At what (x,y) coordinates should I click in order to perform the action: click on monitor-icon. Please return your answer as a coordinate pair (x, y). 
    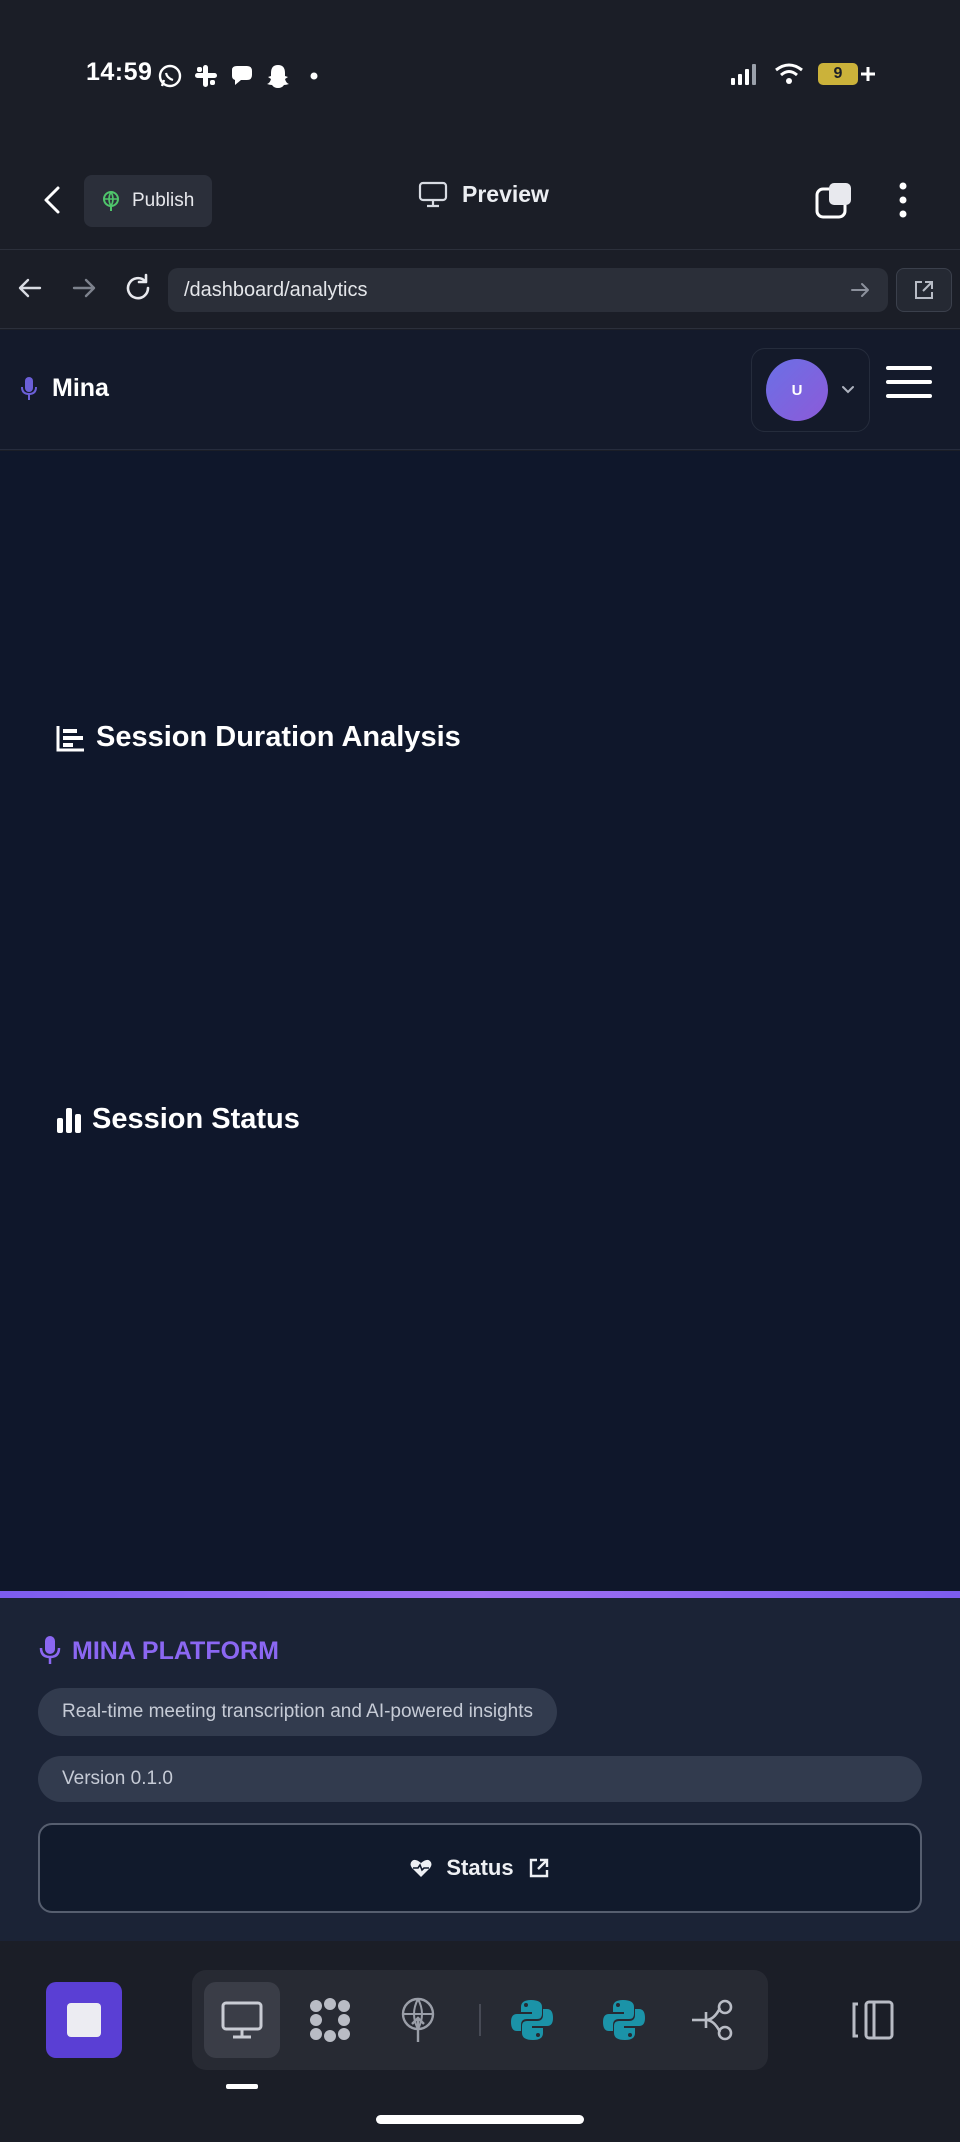
    Looking at the image, I should click on (433, 194).